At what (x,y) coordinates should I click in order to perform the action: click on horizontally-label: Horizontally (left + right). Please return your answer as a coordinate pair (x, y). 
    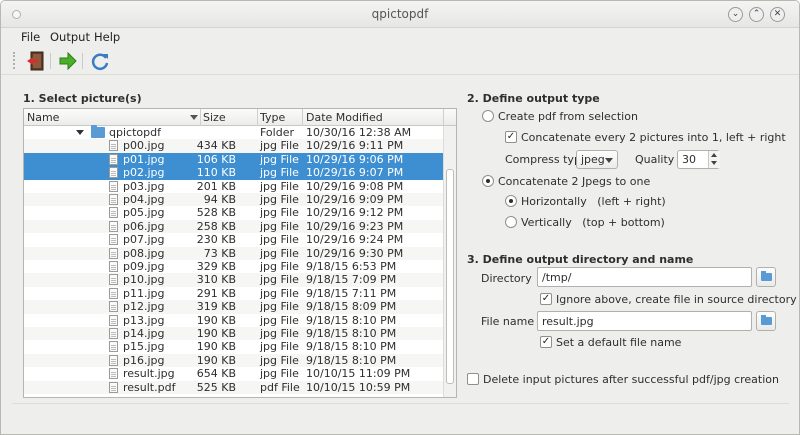
    Looking at the image, I should click on (593, 201).